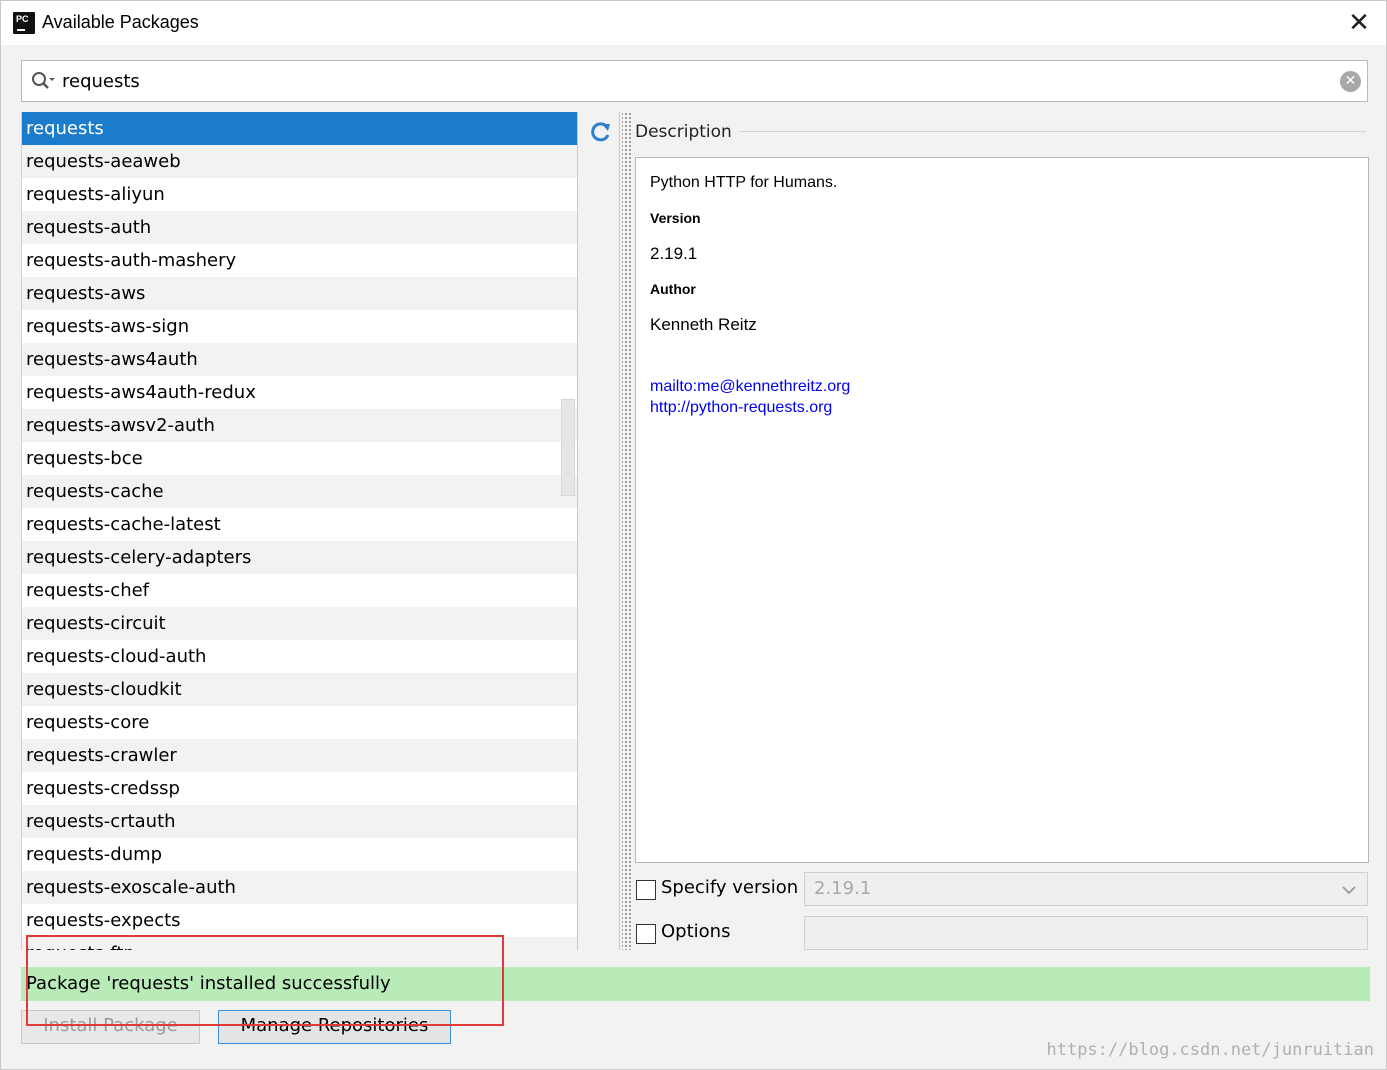  I want to click on package-list-item: requests-cache, so click(299, 491).